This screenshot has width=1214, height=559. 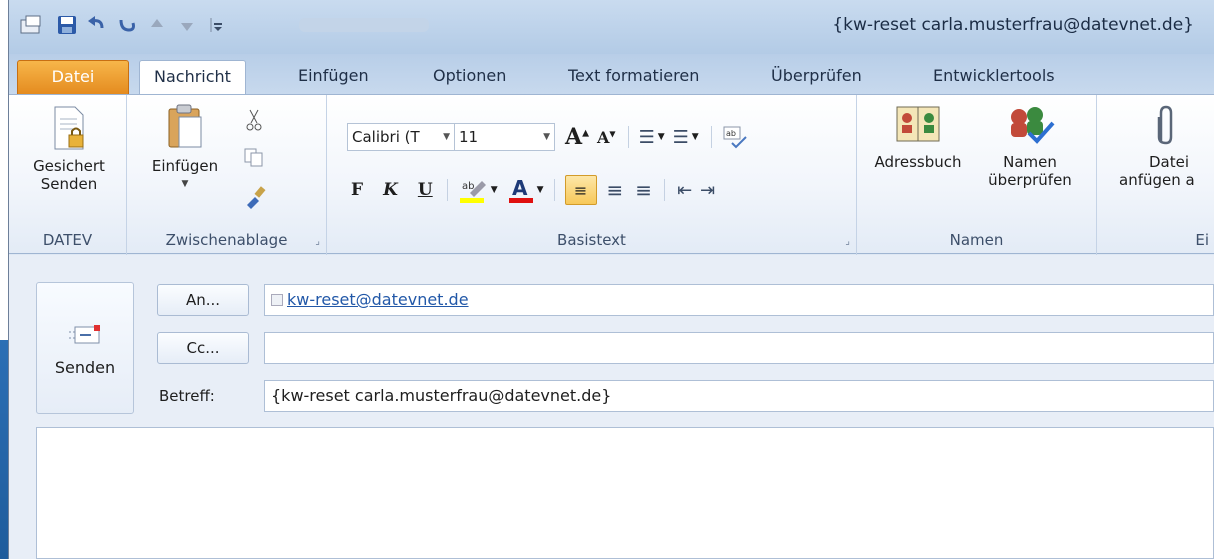 I want to click on group-names: Adressbuch Namen überprüfen Namen, so click(x=977, y=175).